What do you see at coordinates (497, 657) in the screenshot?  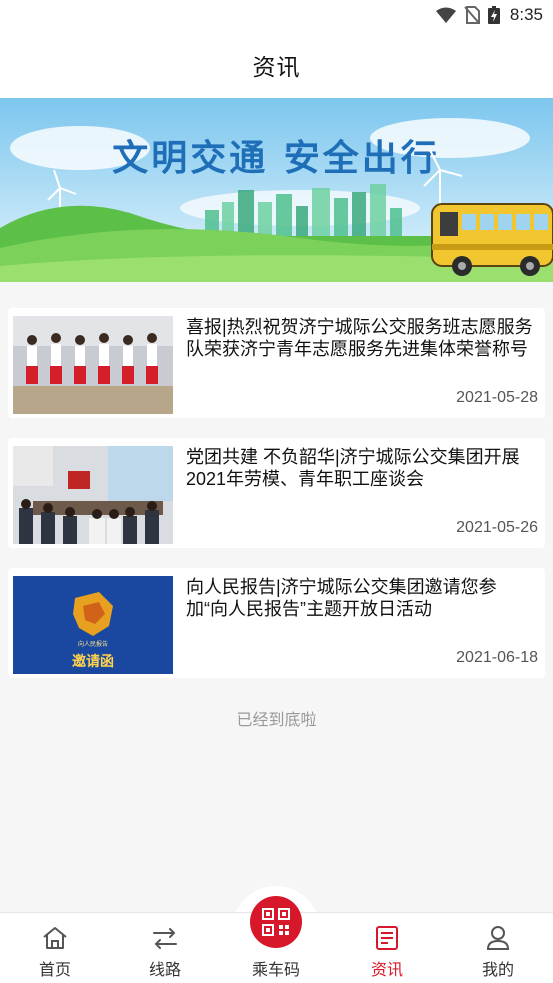 I see `news-date: 2021-06-18` at bounding box center [497, 657].